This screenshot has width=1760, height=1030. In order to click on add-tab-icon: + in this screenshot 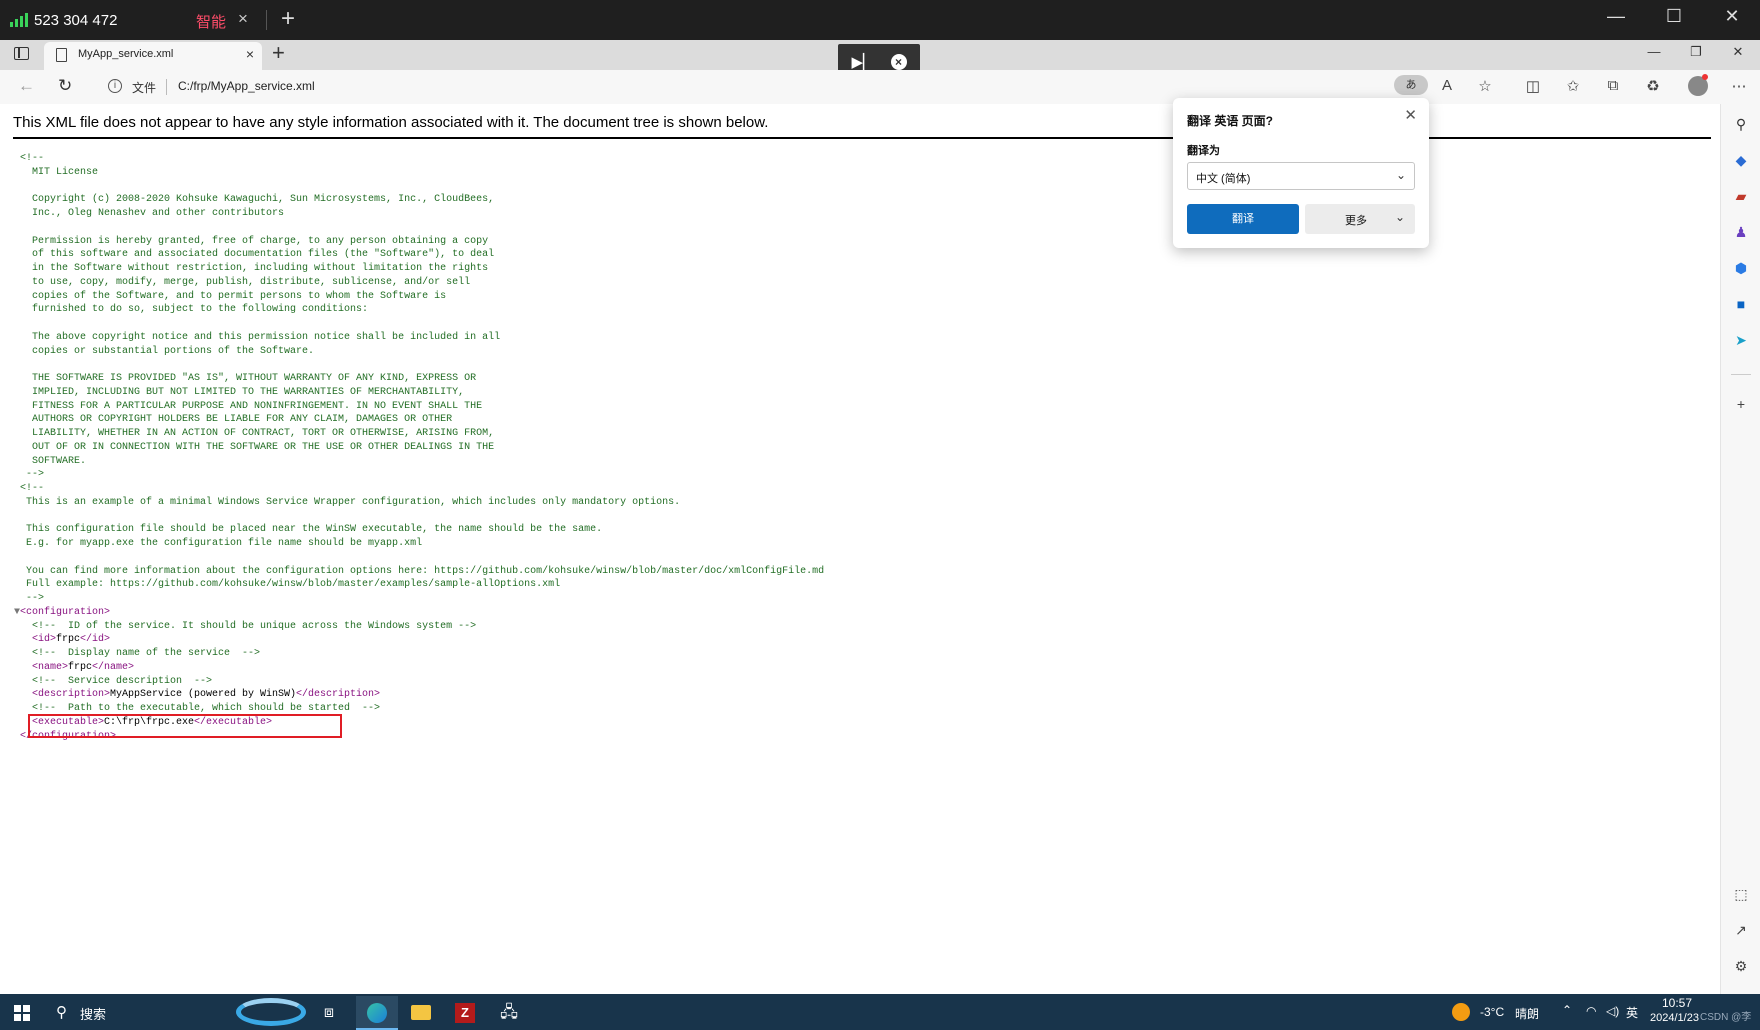, I will do `click(288, 19)`.